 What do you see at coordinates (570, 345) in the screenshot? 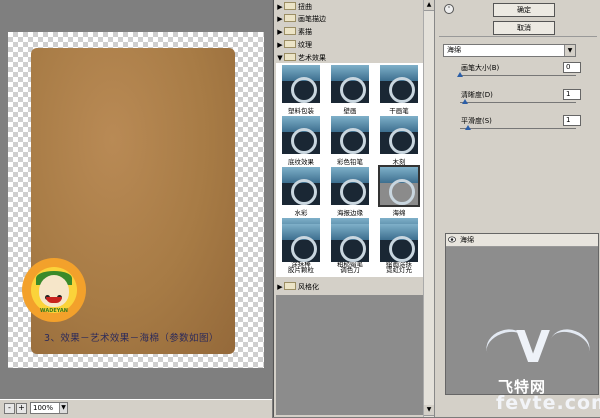
I see `watermark-wing-right` at bounding box center [570, 345].